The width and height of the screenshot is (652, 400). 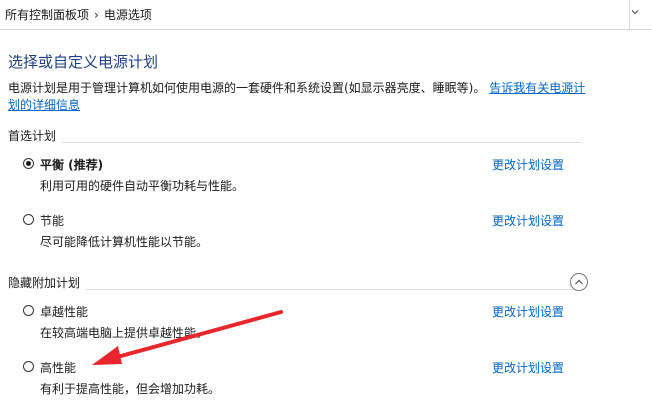 I want to click on hidden-plans-header: 隐藏附加计划, so click(x=298, y=282).